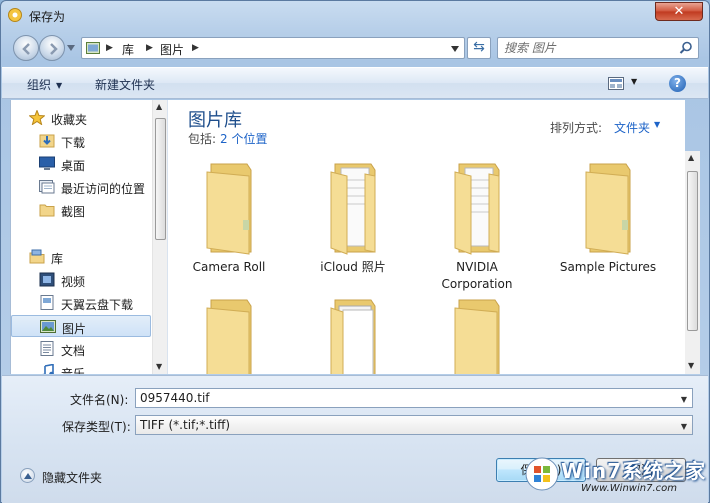  What do you see at coordinates (73, 143) in the screenshot?
I see `nav-item-label: 下载` at bounding box center [73, 143].